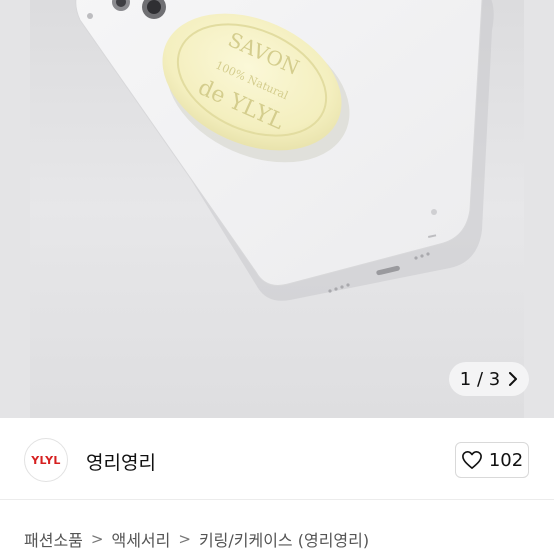 The width and height of the screenshot is (554, 554). What do you see at coordinates (480, 379) in the screenshot?
I see `pager-counter: 1 / 3` at bounding box center [480, 379].